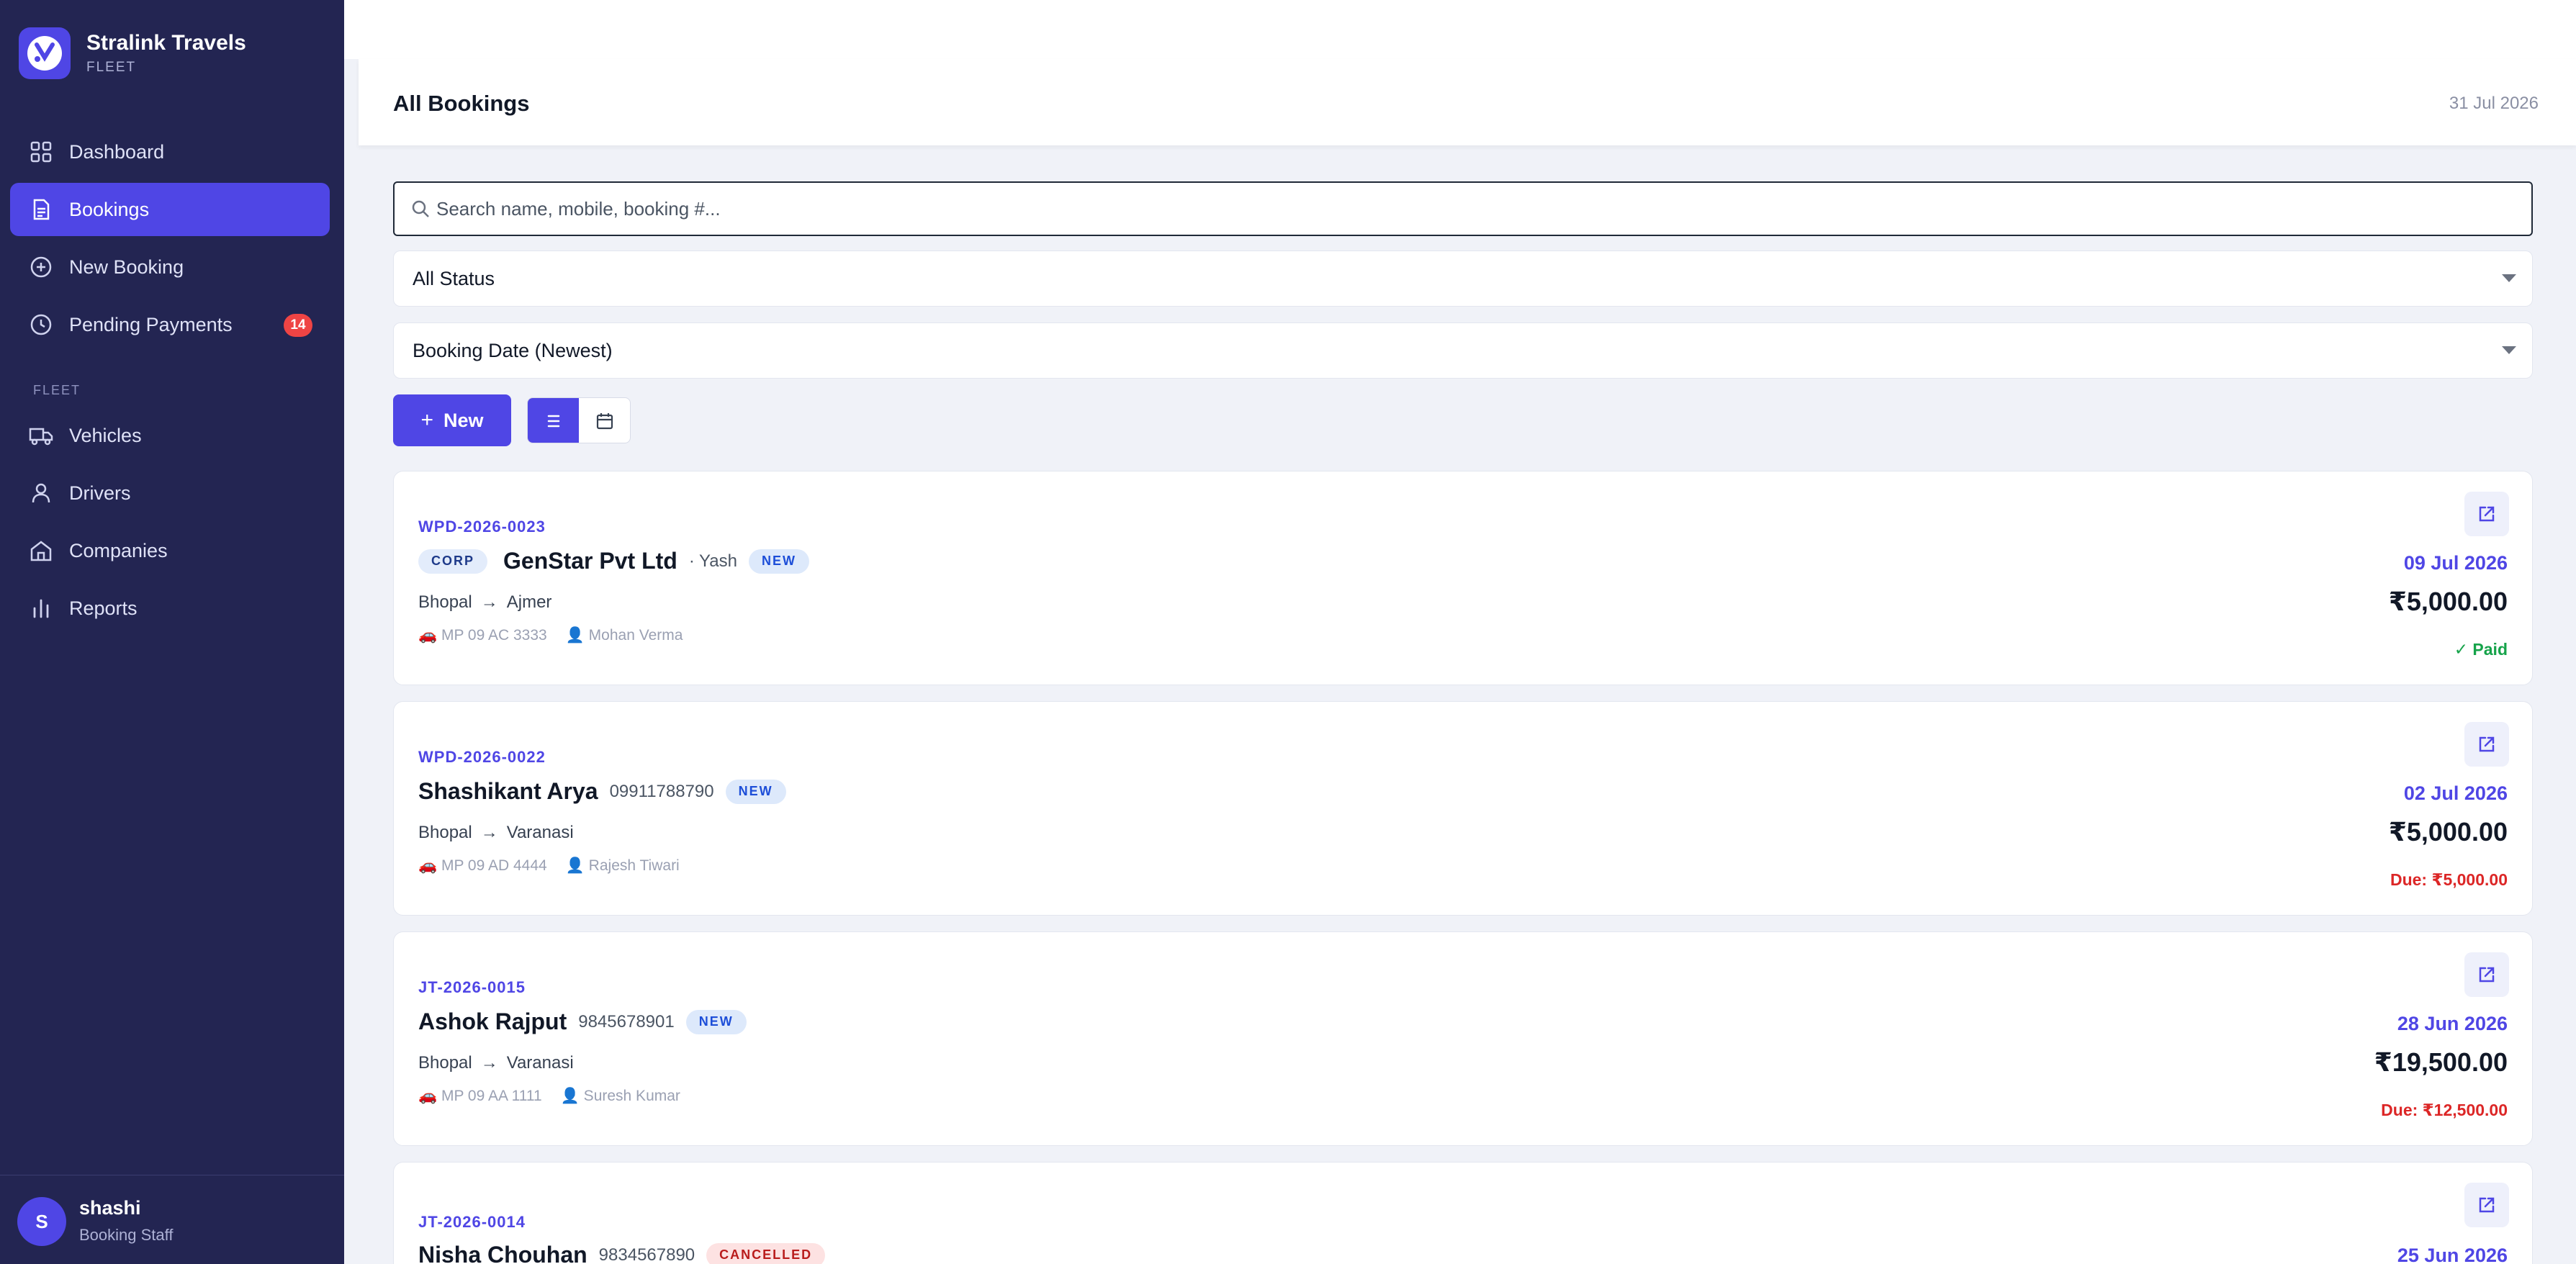 The width and height of the screenshot is (2576, 1264). Describe the element at coordinates (766, 1253) in the screenshot. I see `status-badge: CANCELLED` at that location.